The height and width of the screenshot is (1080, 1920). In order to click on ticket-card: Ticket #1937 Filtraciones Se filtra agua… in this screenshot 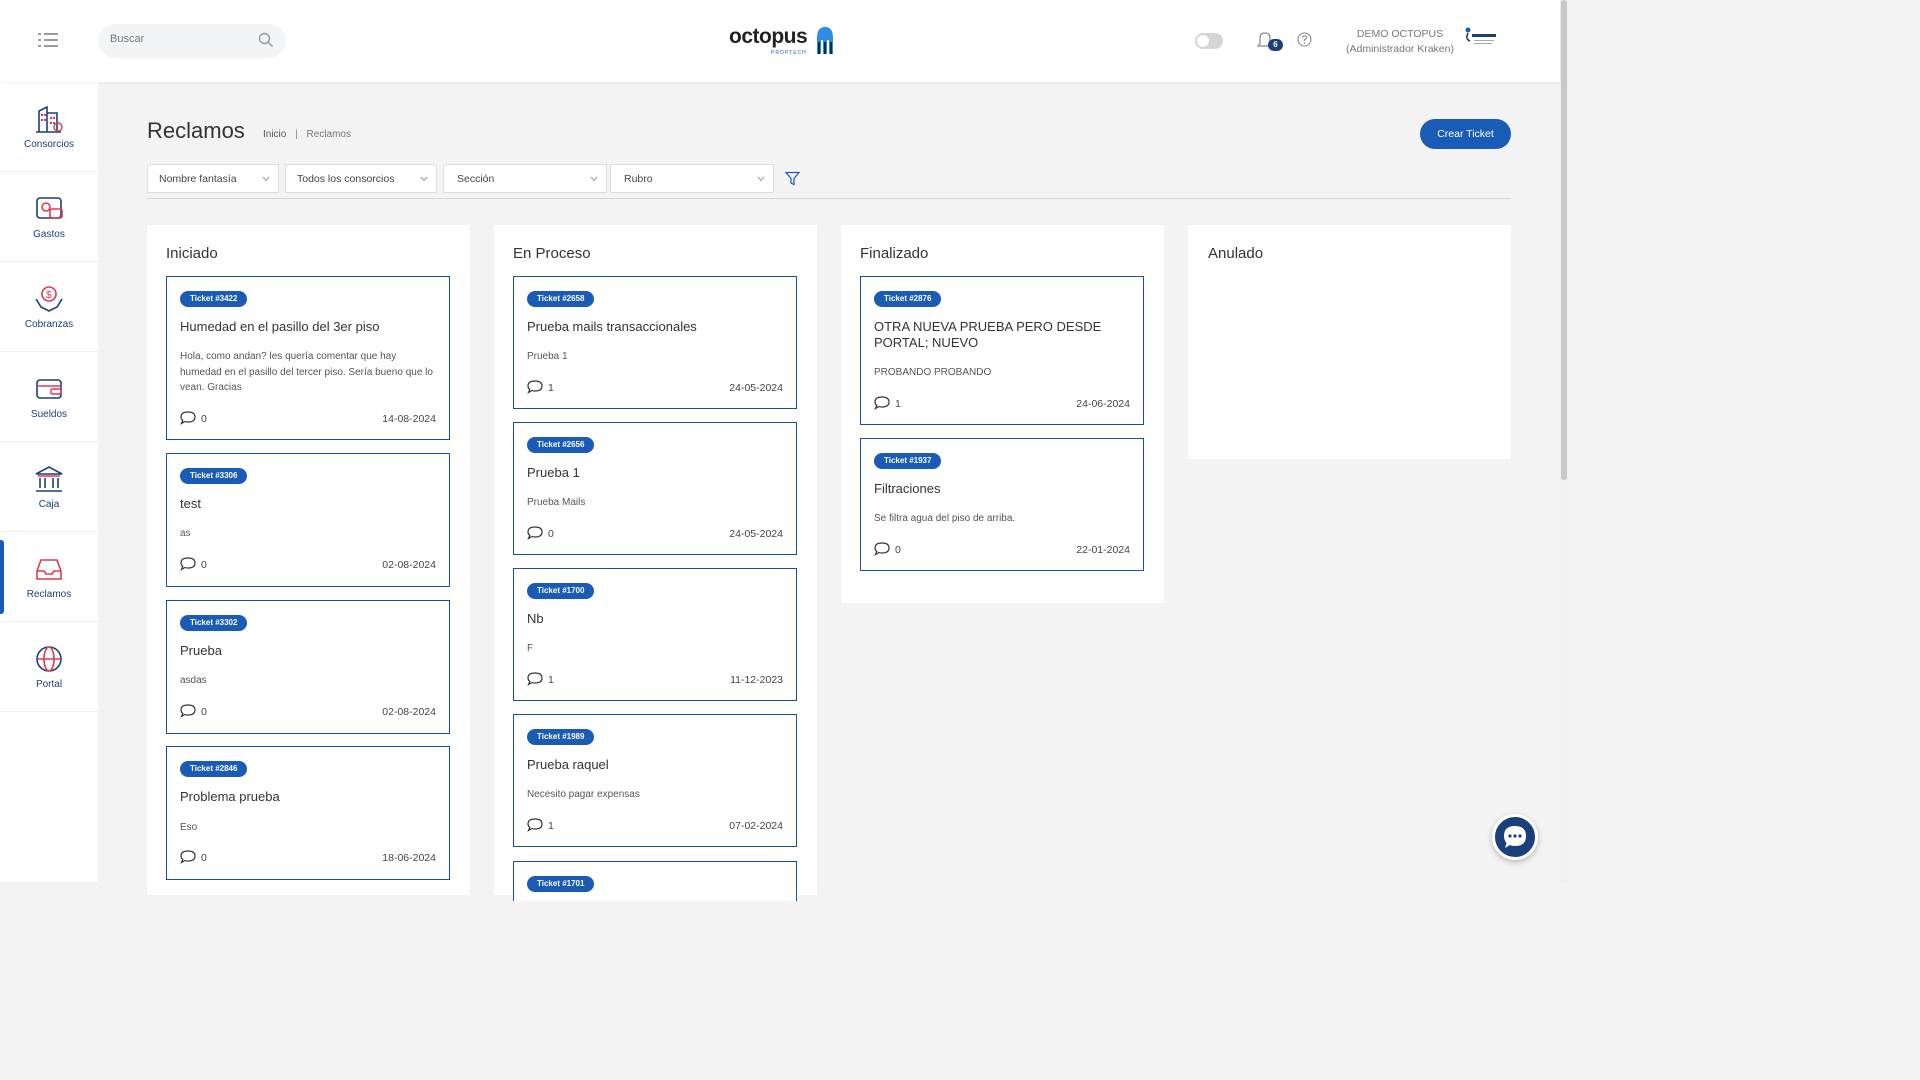, I will do `click(1002, 504)`.